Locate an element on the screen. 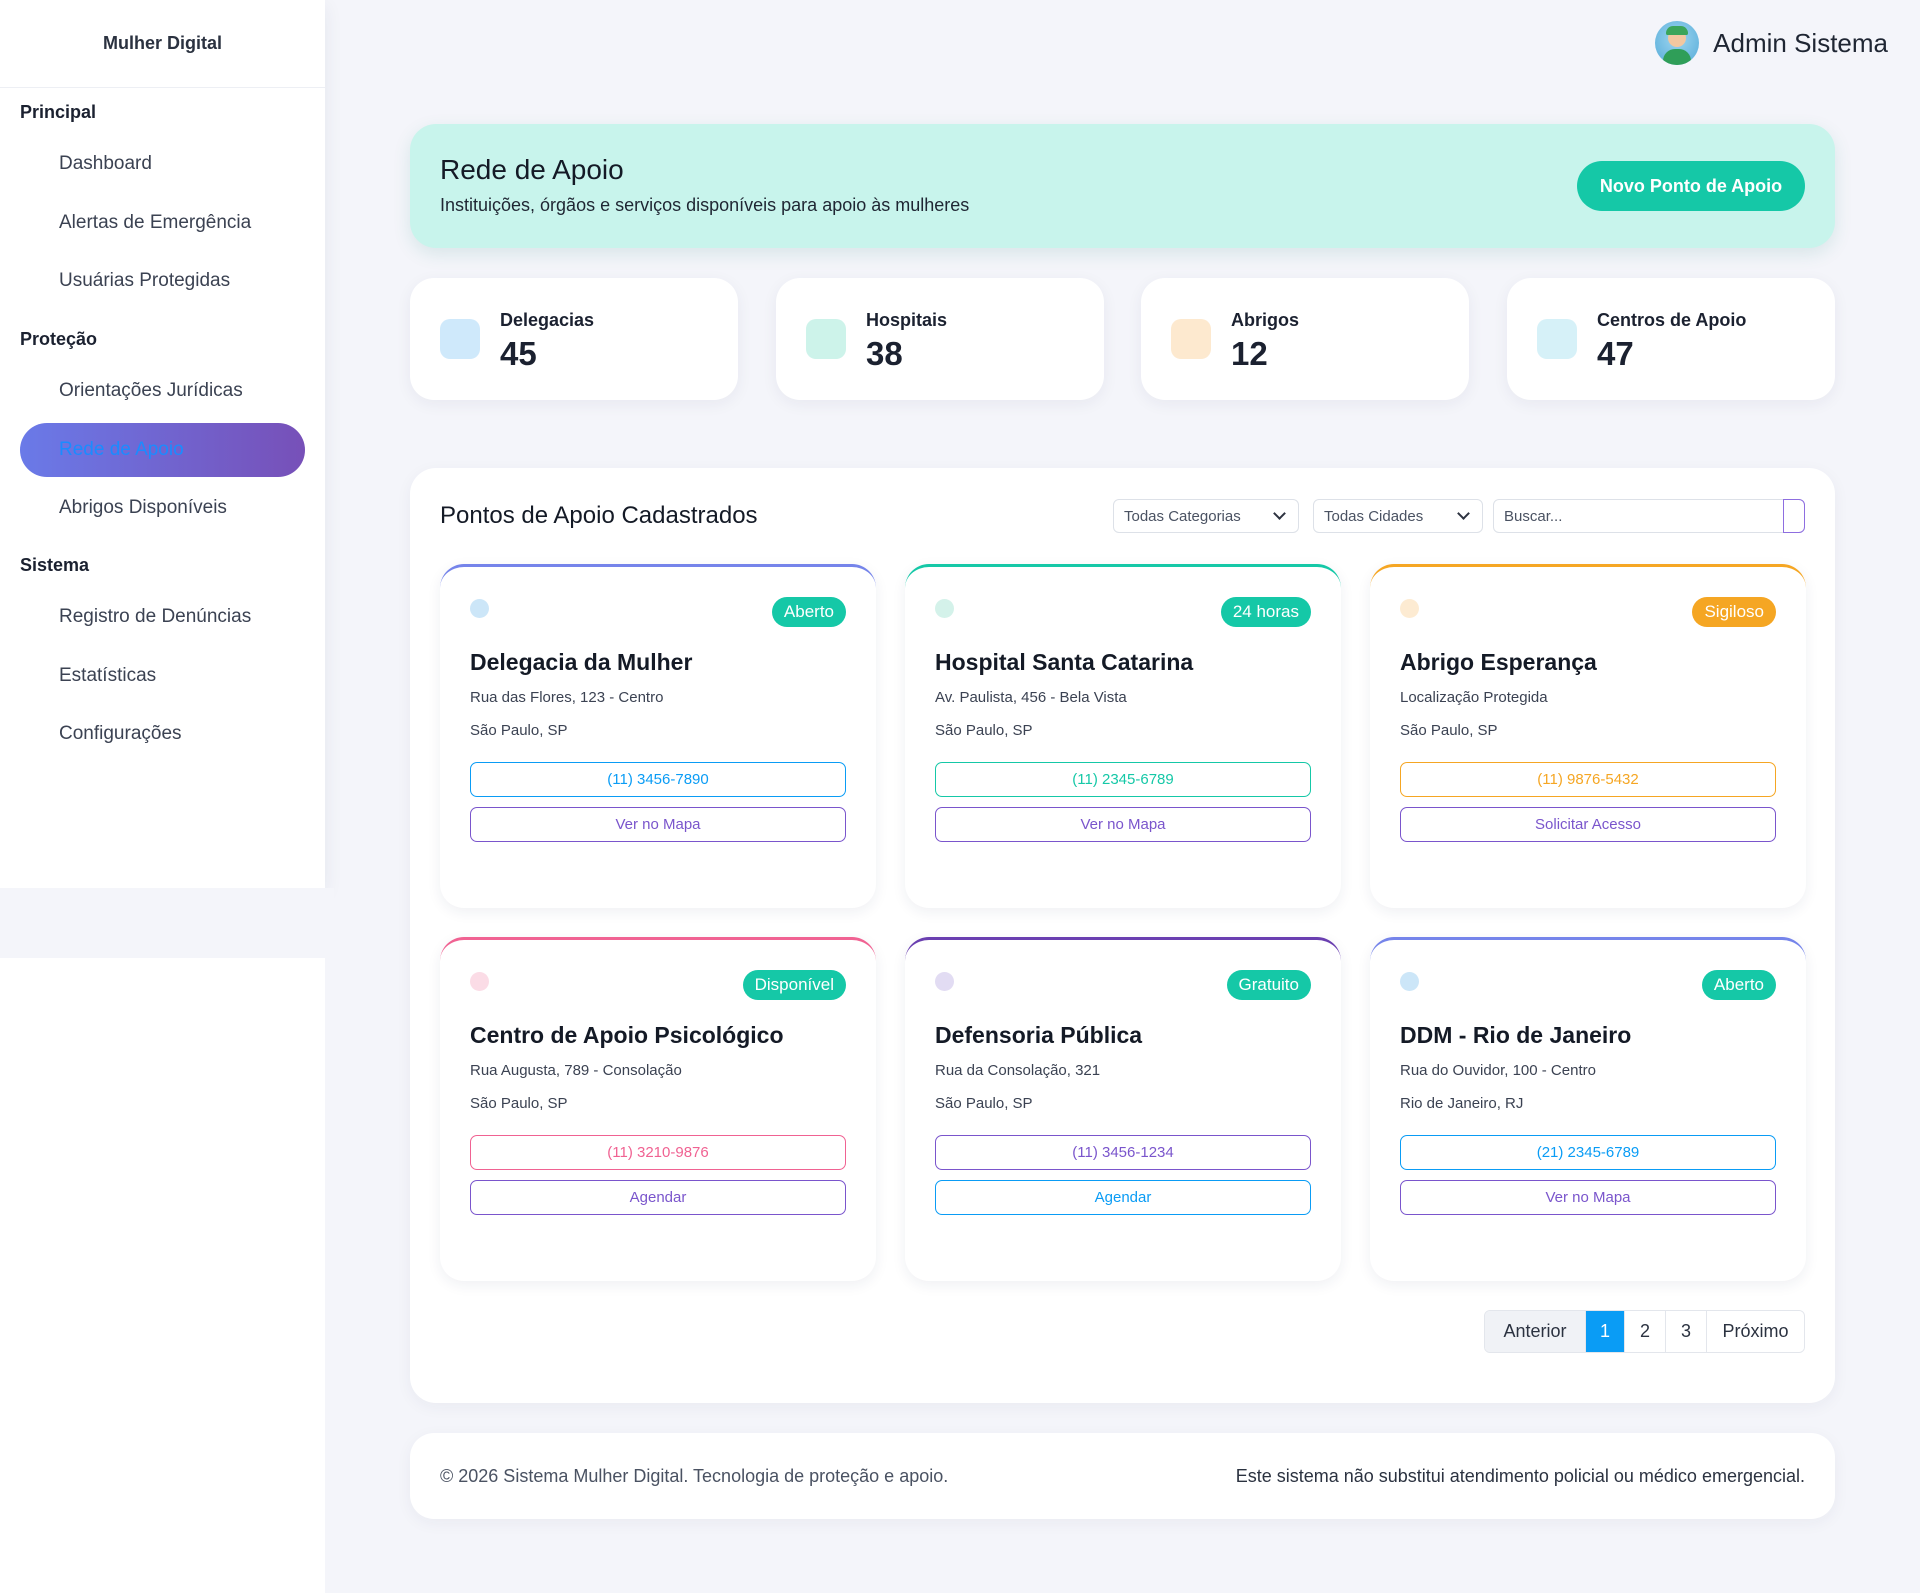 The width and height of the screenshot is (1920, 1593). sidebar-item-alertas: Alertas de Emergência is located at coordinates (162, 223).